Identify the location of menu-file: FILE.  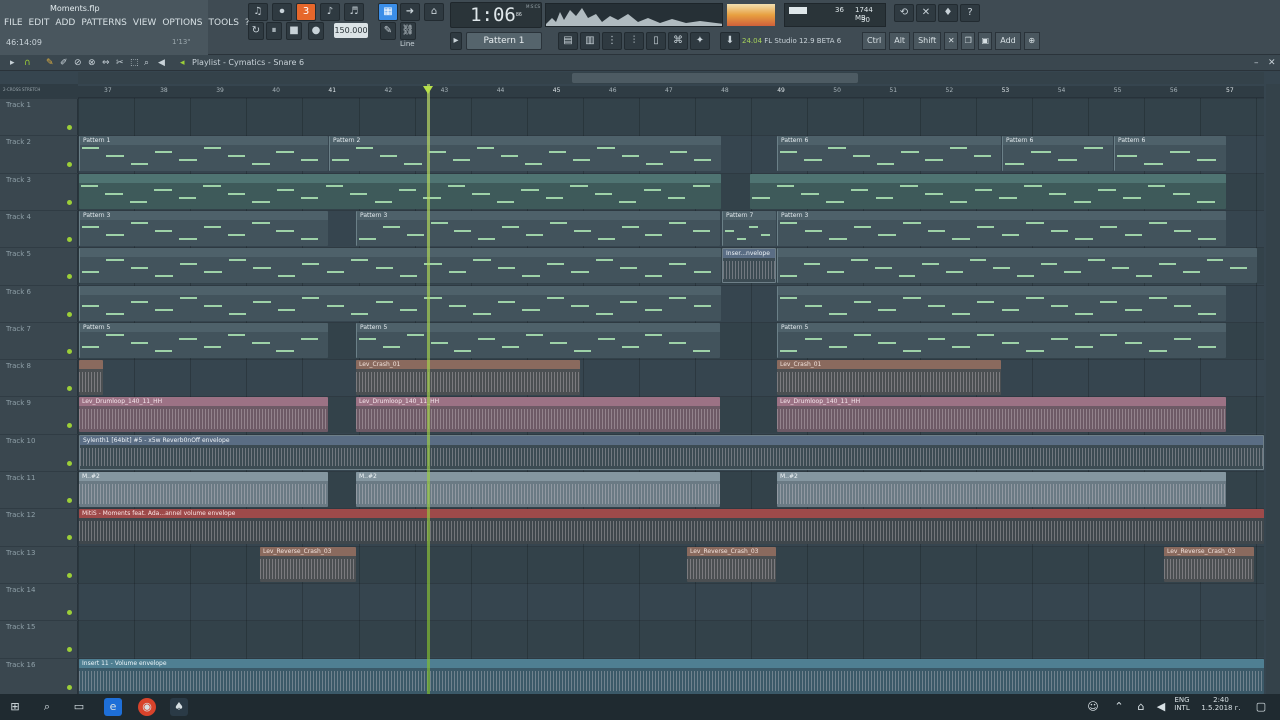
(13, 23).